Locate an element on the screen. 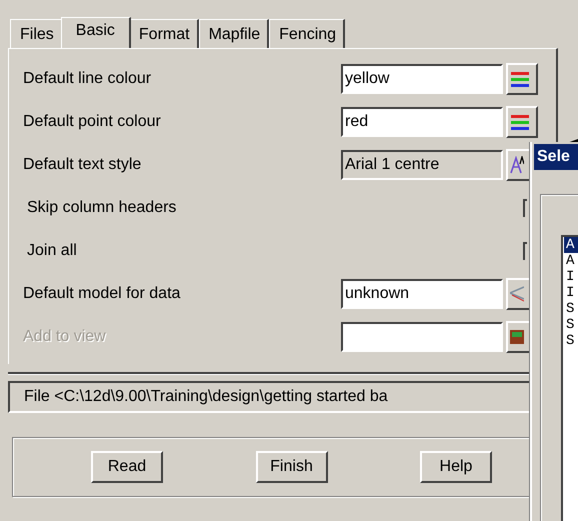  model-icon is located at coordinates (517, 294).